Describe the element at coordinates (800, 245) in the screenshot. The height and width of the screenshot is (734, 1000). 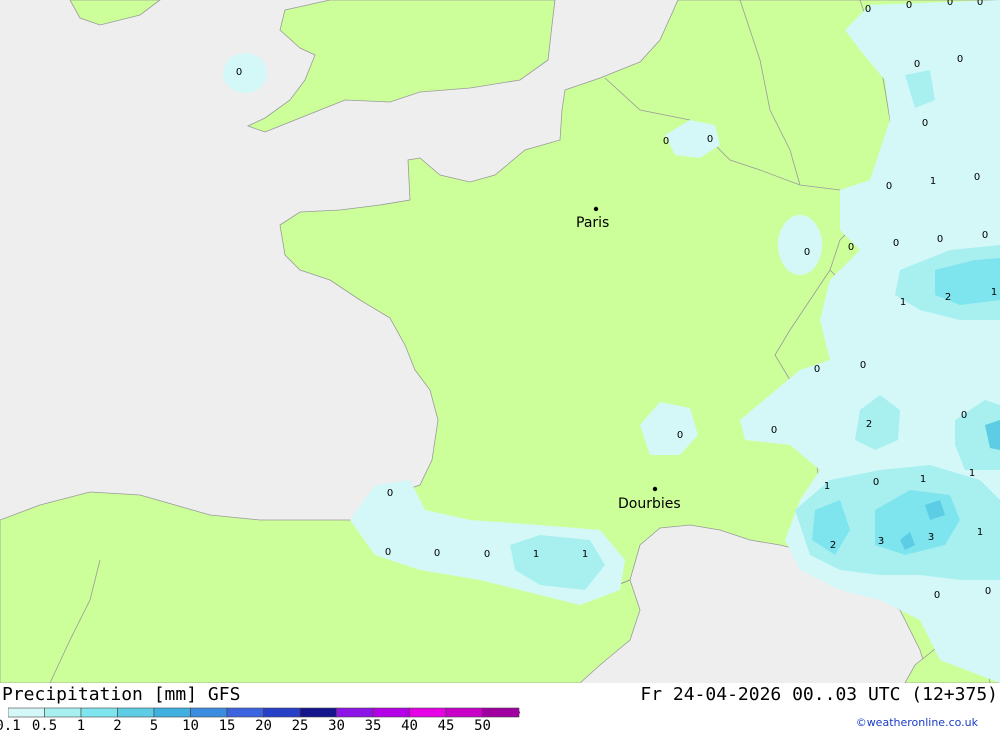
I see `precip-area-lux` at that location.